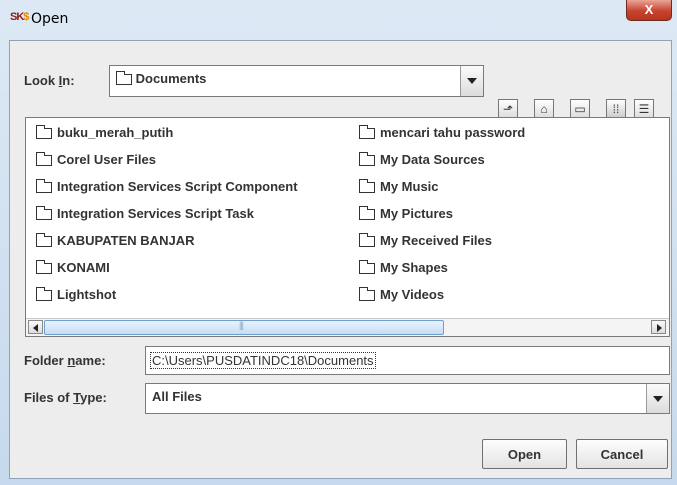  What do you see at coordinates (649, 10) in the screenshot?
I see `close-button: X` at bounding box center [649, 10].